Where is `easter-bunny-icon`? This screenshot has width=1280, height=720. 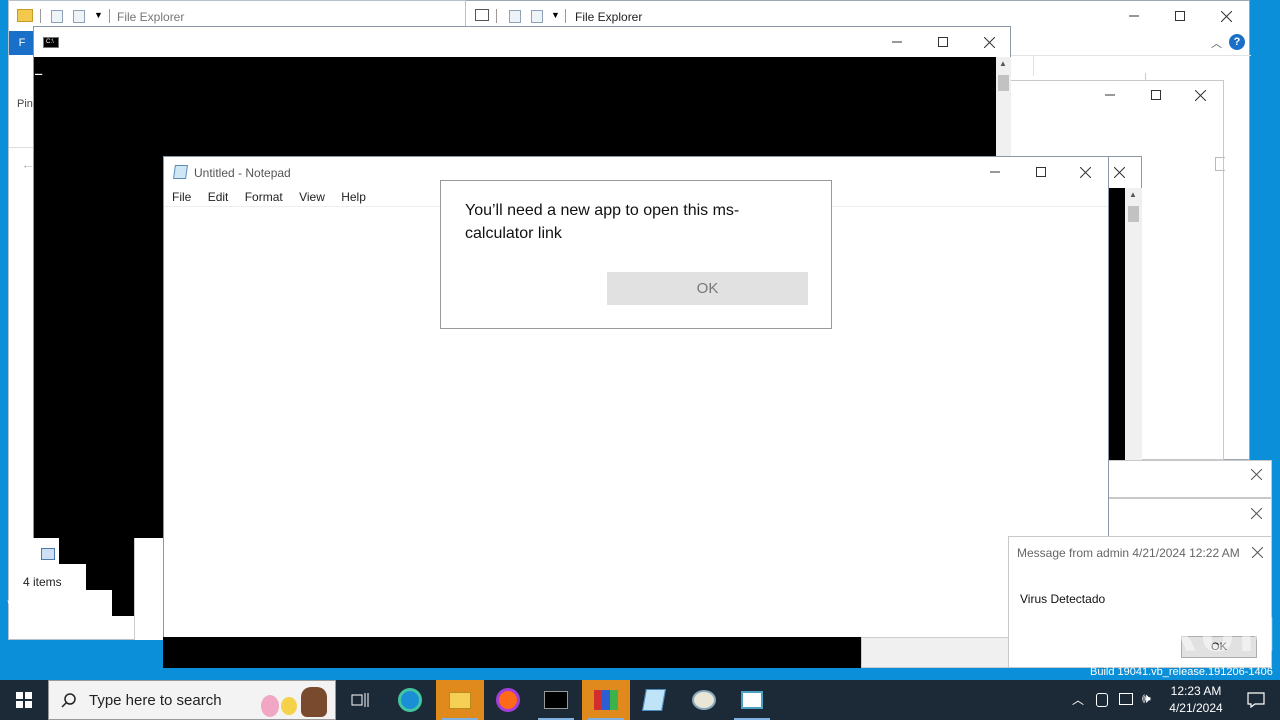 easter-bunny-icon is located at coordinates (314, 702).